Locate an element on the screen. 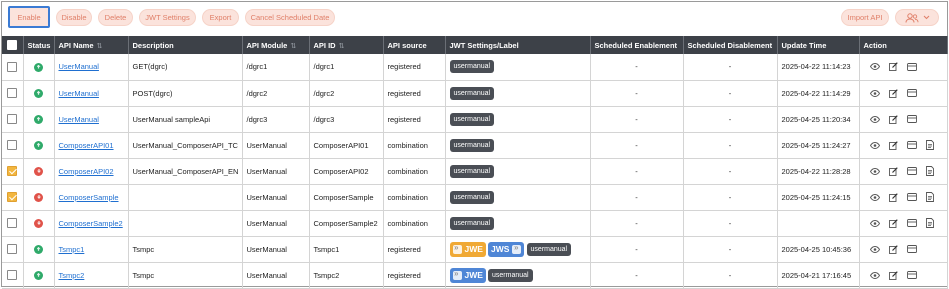 Image resolution: width=949 pixels, height=289 pixels. header-api-module: API Module ⇅ is located at coordinates (276, 45).